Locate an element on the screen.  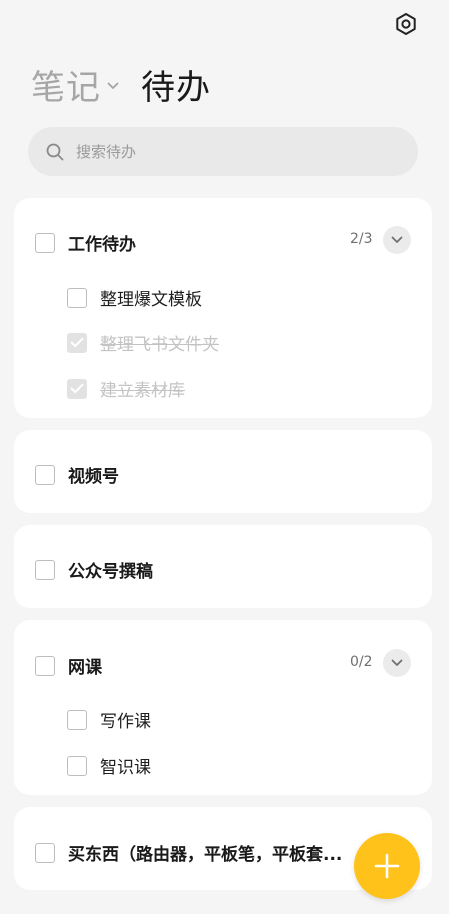
group-progress-count: 0/2 is located at coordinates (361, 662).